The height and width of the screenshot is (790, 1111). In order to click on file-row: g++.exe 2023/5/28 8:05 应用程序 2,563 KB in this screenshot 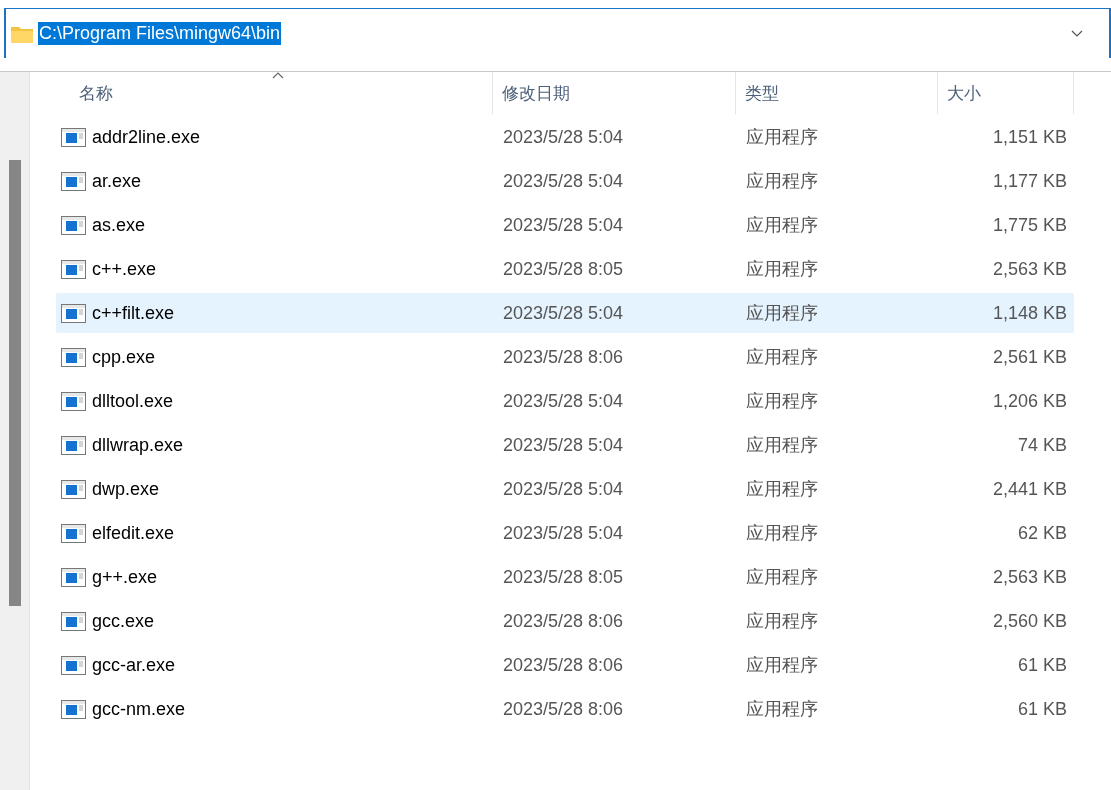, I will do `click(565, 577)`.